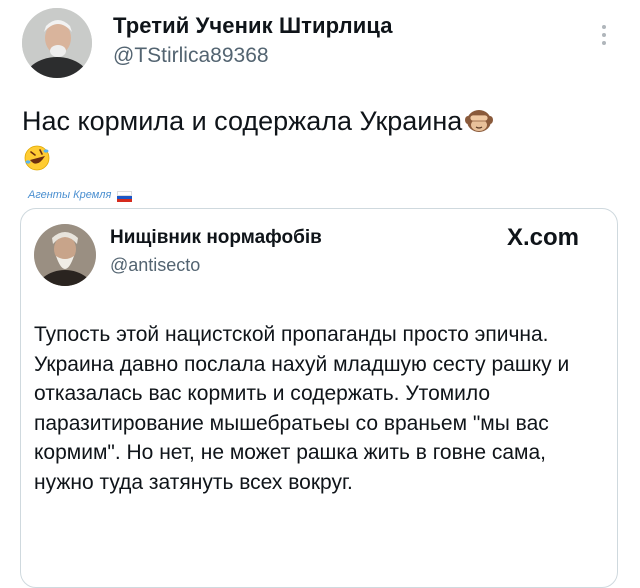 This screenshot has width=640, height=588. Describe the element at coordinates (65, 255) in the screenshot. I see `quoted-author-avatar` at that location.